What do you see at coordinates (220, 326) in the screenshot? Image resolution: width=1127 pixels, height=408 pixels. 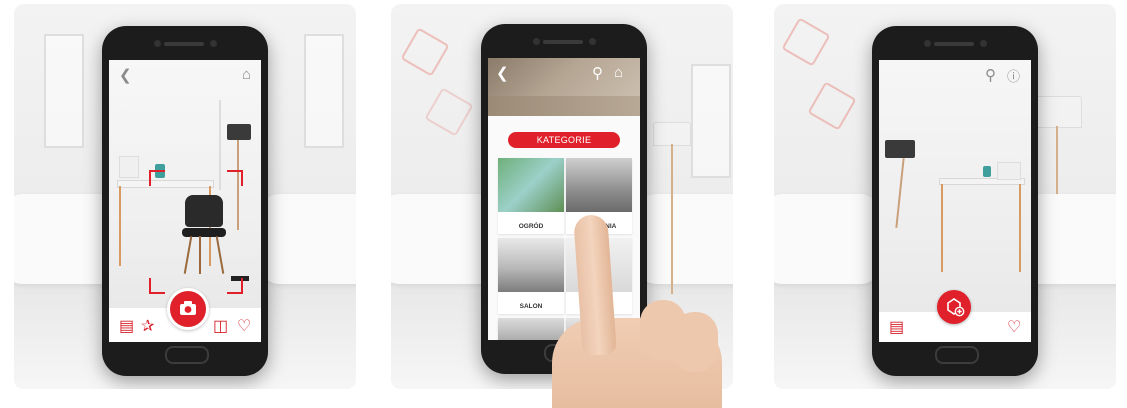 I see `basket-icon: ◫` at bounding box center [220, 326].